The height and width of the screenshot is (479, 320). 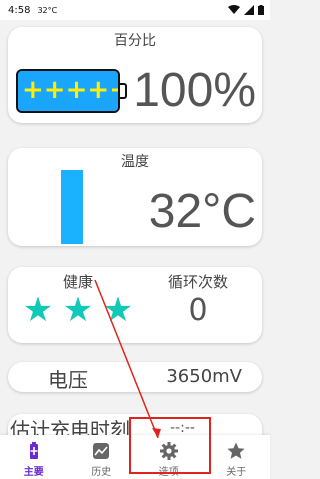 I want to click on temperature-title: 温度, so click(x=135, y=162).